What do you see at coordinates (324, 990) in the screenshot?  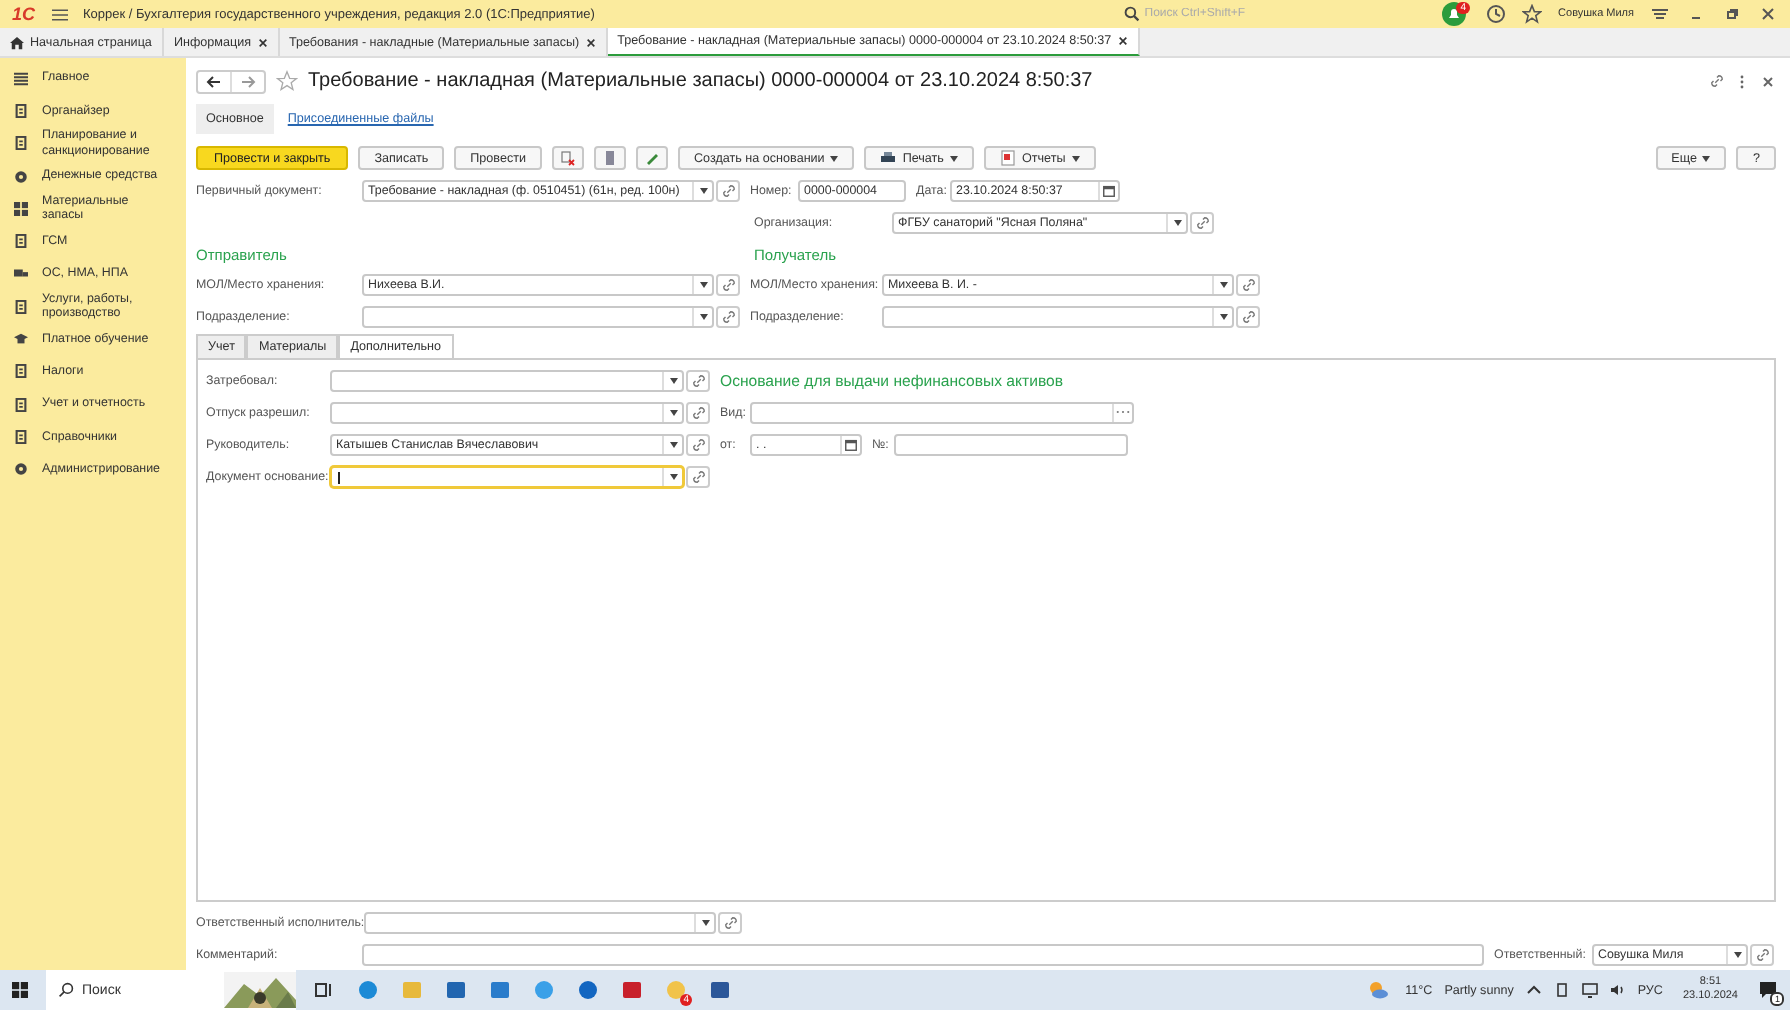 I see `task-view-icon` at bounding box center [324, 990].